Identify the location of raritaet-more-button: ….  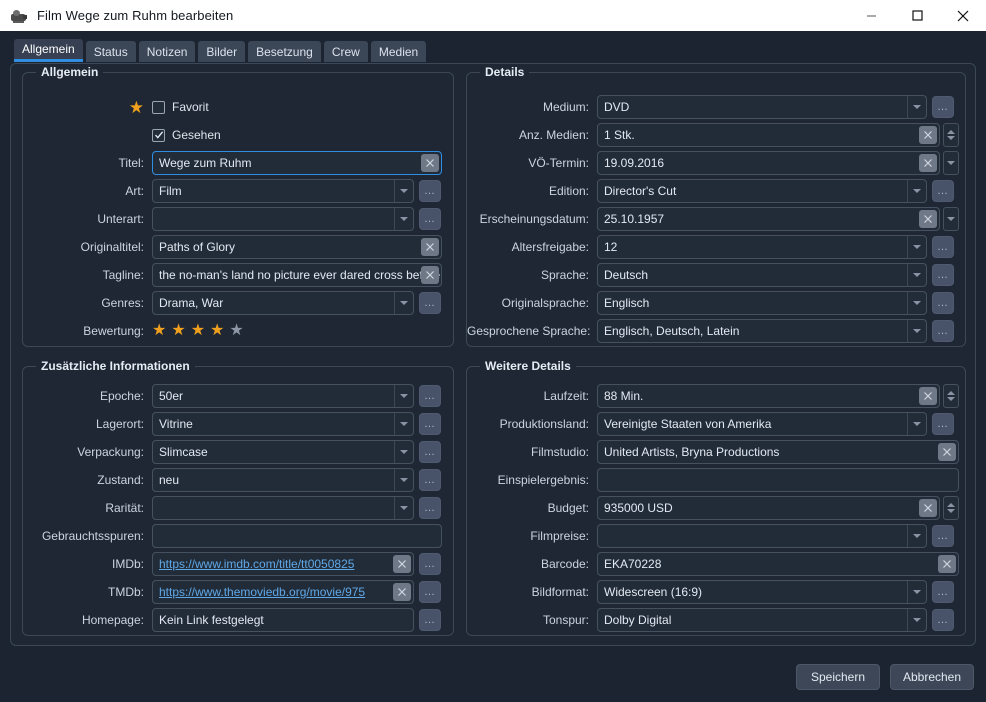
(430, 508).